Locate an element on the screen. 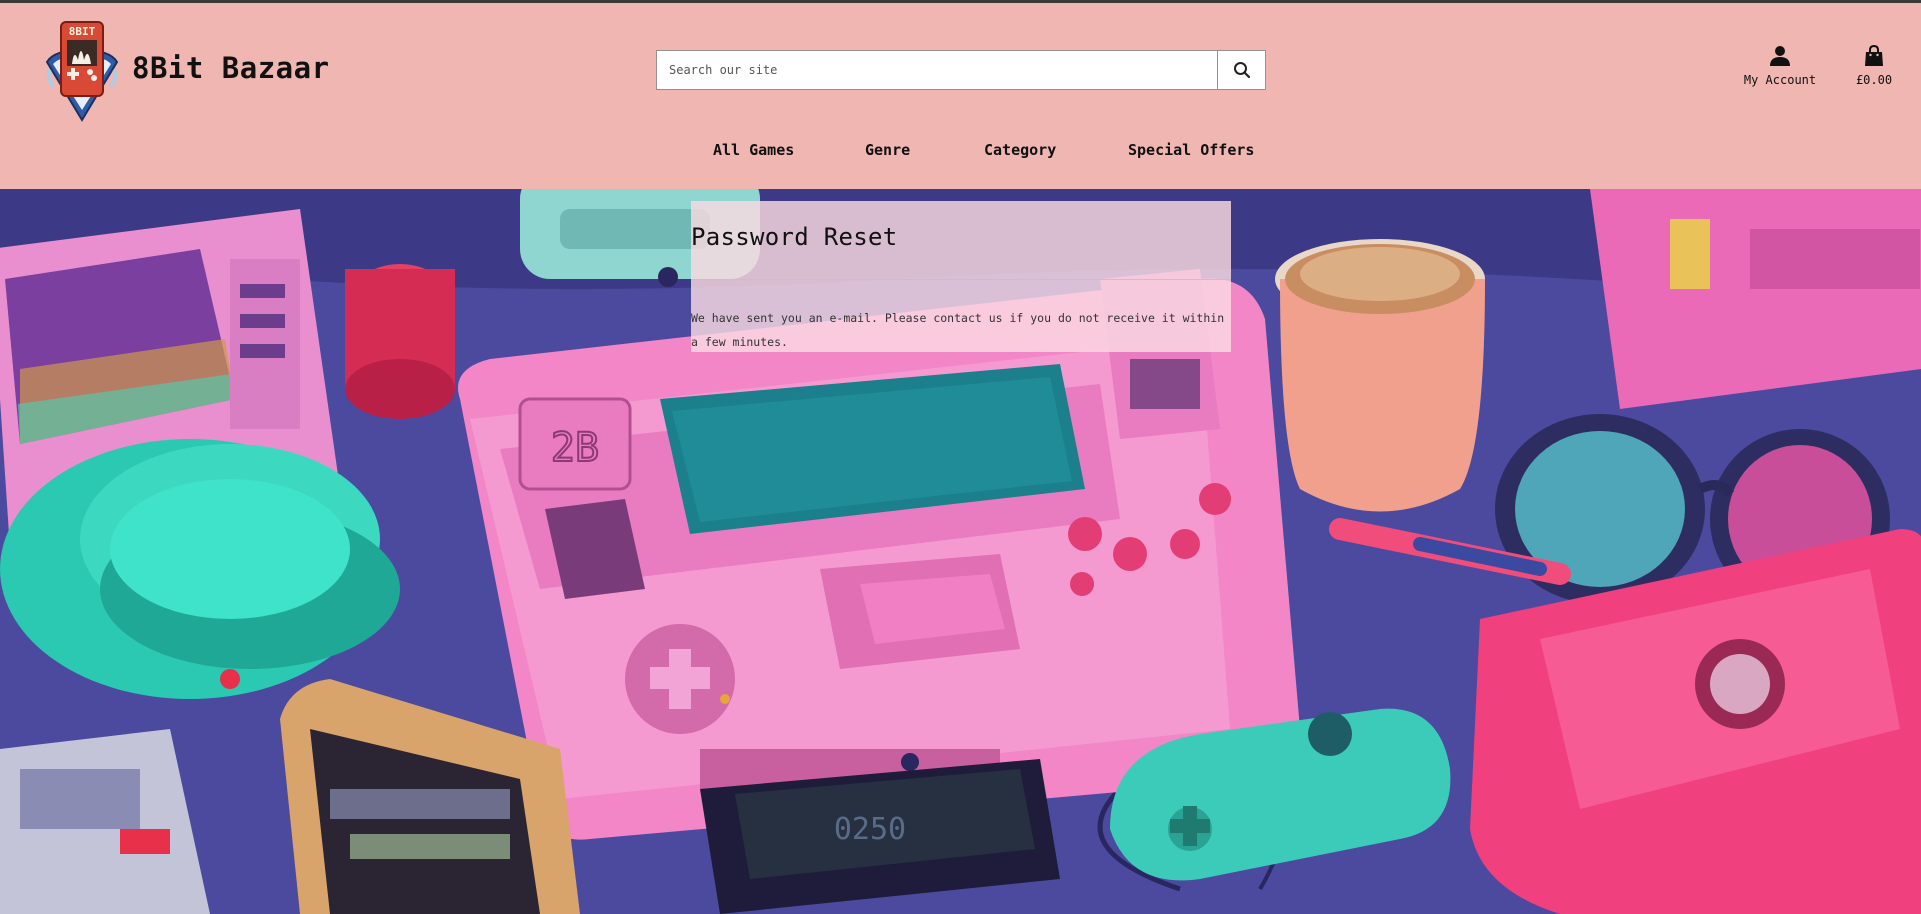 The width and height of the screenshot is (1921, 914). cart-total: £0.00 is located at coordinates (1874, 80).